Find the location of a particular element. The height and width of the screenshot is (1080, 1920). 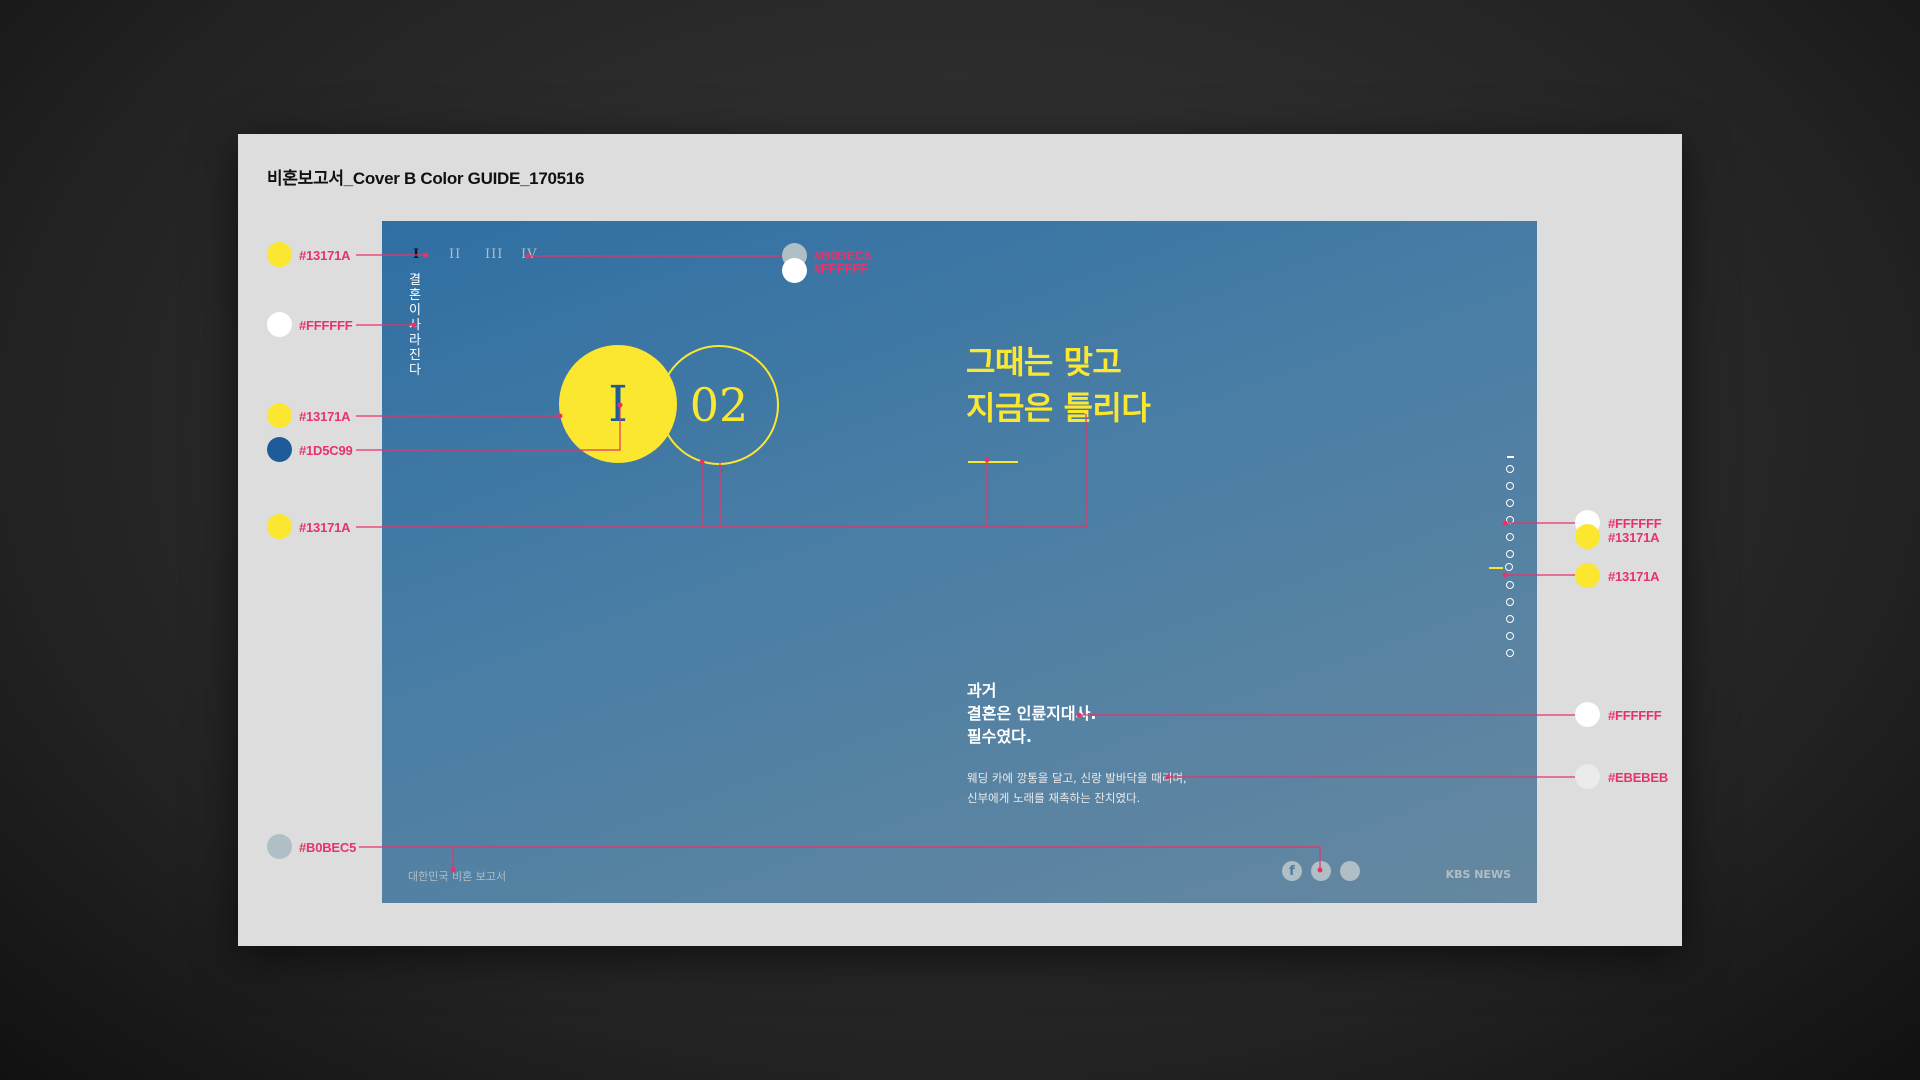

body-title-line-3: 필수였다. is located at coordinates (999, 736).